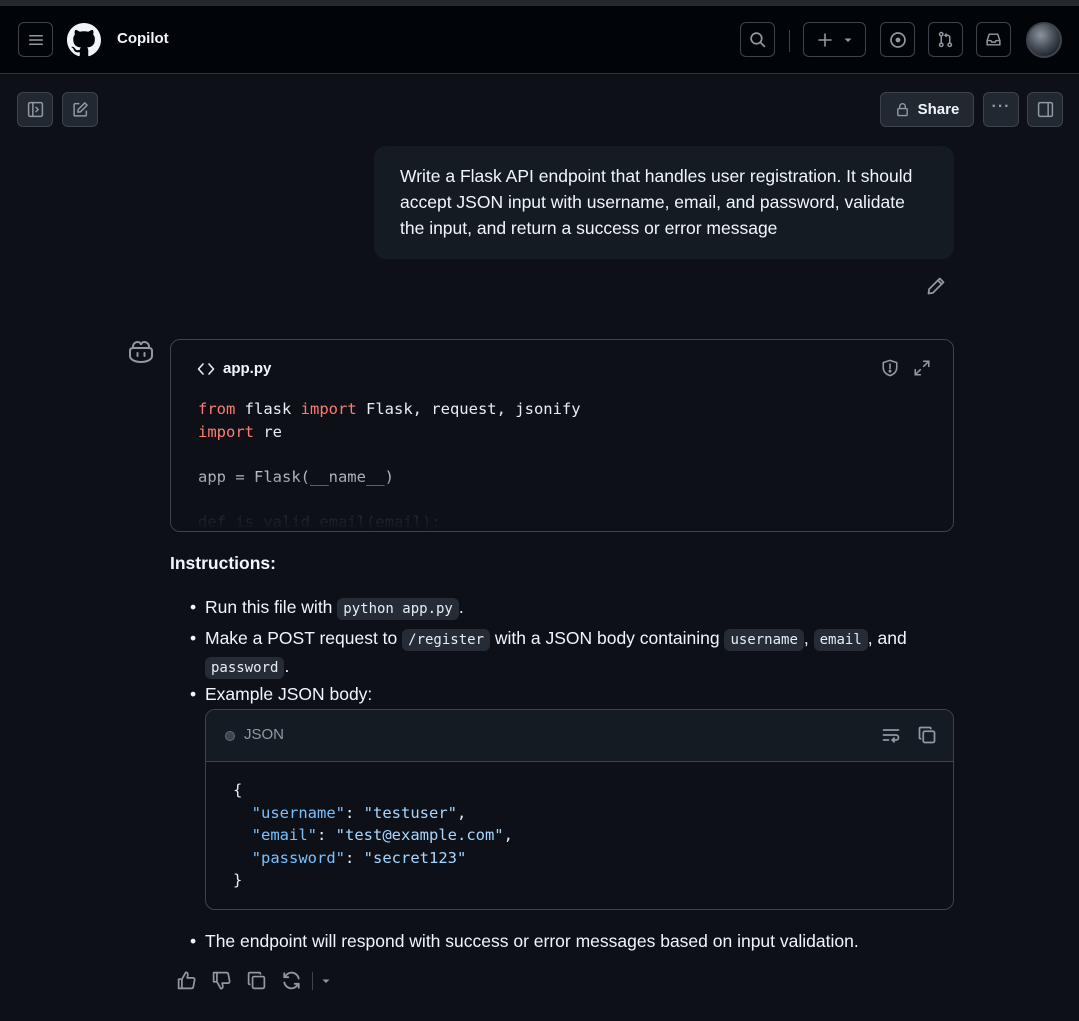  Describe the element at coordinates (927, 735) in the screenshot. I see `copy-icon` at that location.